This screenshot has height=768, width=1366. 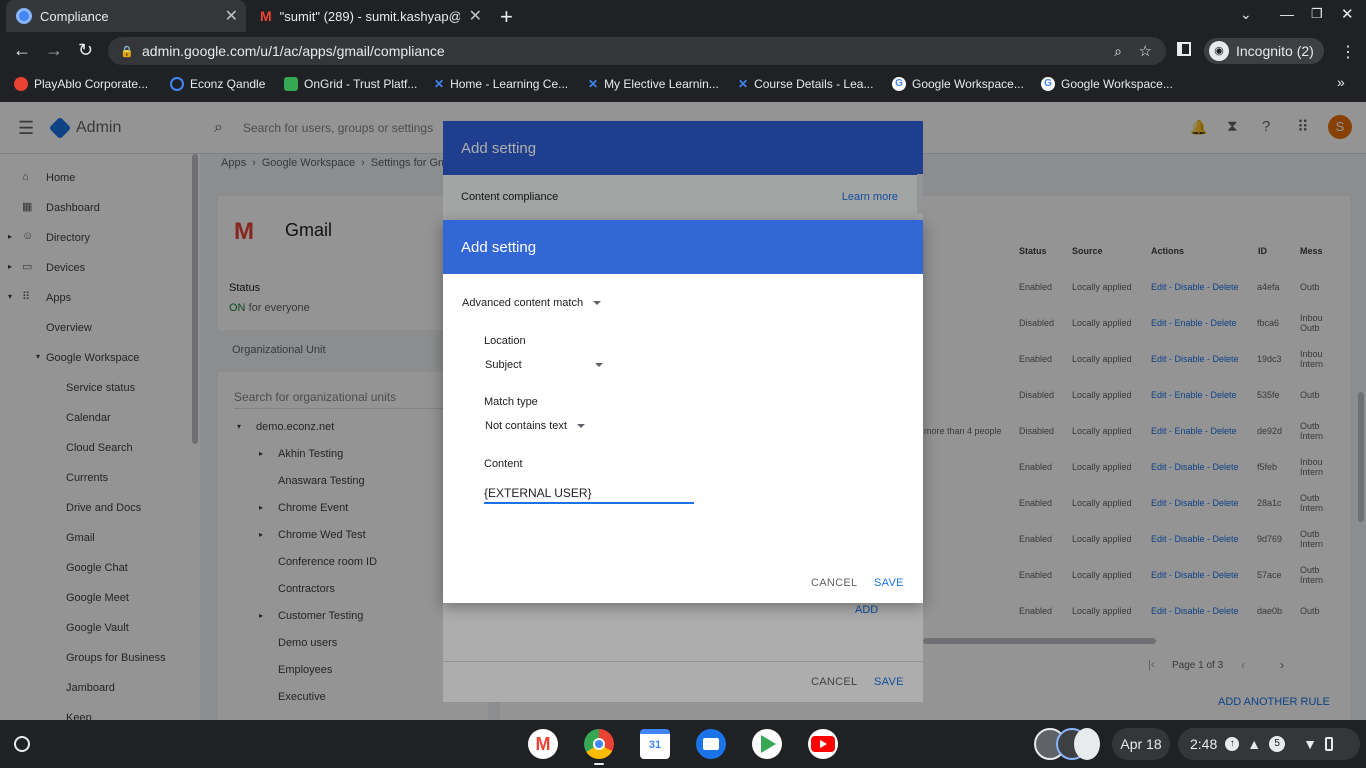 What do you see at coordinates (506, 17) in the screenshot?
I see `new-tab-icon: +` at bounding box center [506, 17].